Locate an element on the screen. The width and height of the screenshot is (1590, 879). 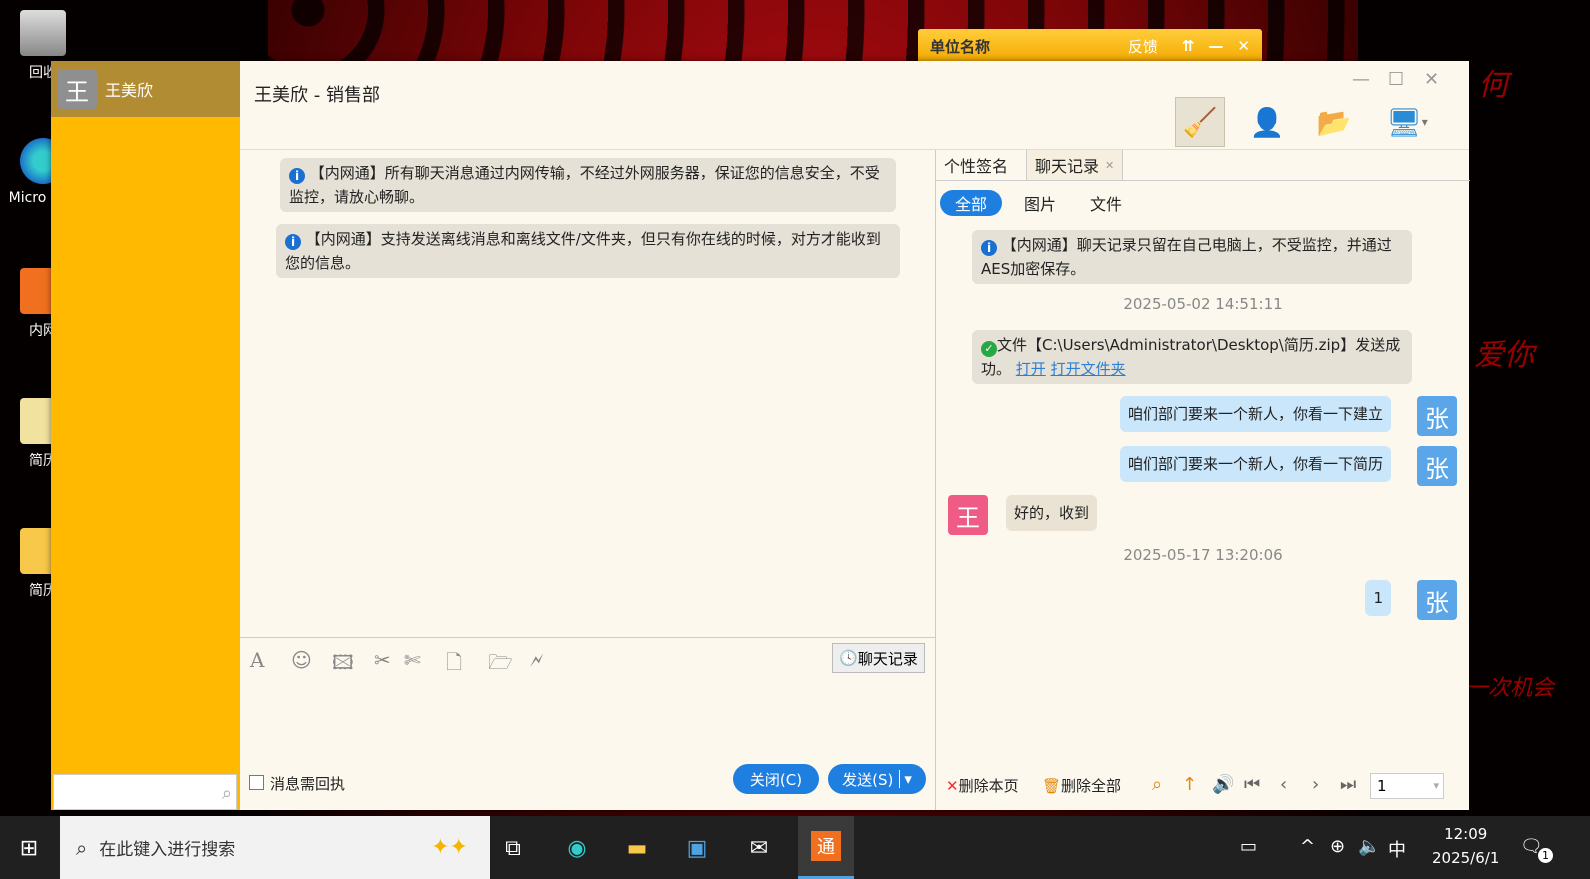
clock-icon: 🕓 is located at coordinates (848, 658).